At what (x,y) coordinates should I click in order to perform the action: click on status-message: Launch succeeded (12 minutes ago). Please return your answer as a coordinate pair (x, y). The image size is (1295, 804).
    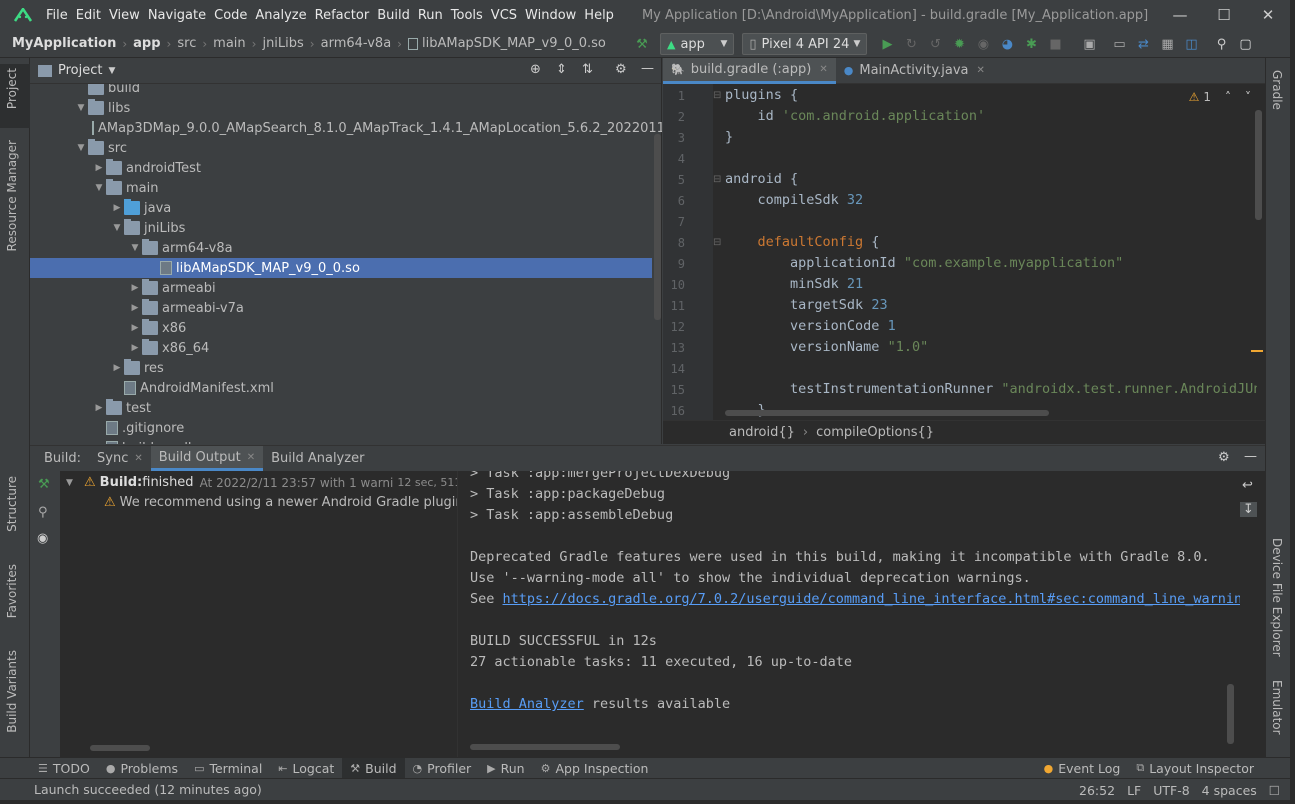
    Looking at the image, I should click on (148, 789).